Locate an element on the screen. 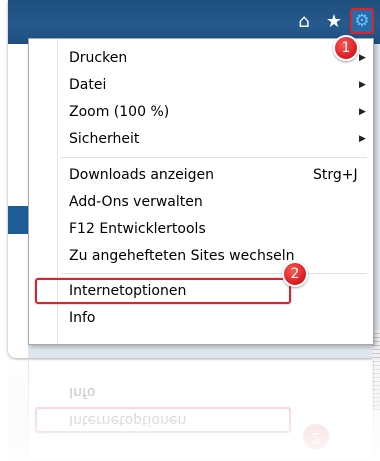 This screenshot has height=461, width=380. menu-item-downloads: Downloads anzeigen Strg+J is located at coordinates (201, 175).